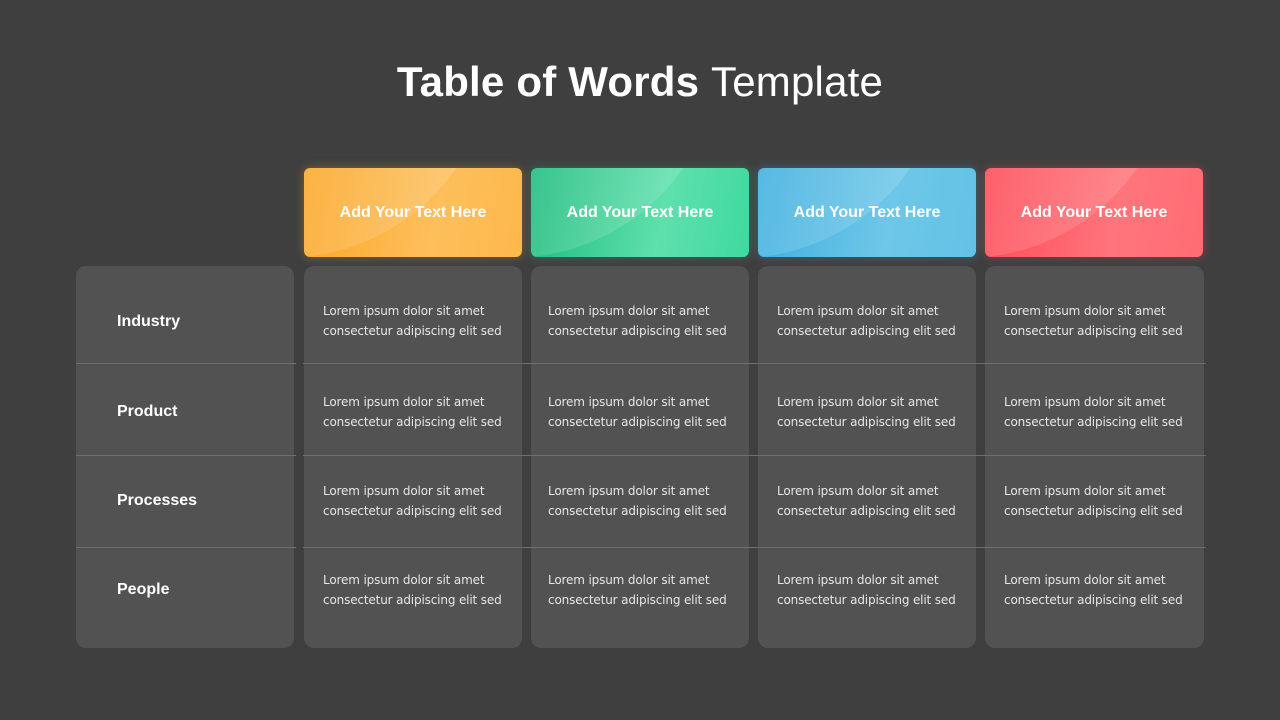 This screenshot has height=720, width=1280. I want to click on row-labels-card, so click(185, 457).